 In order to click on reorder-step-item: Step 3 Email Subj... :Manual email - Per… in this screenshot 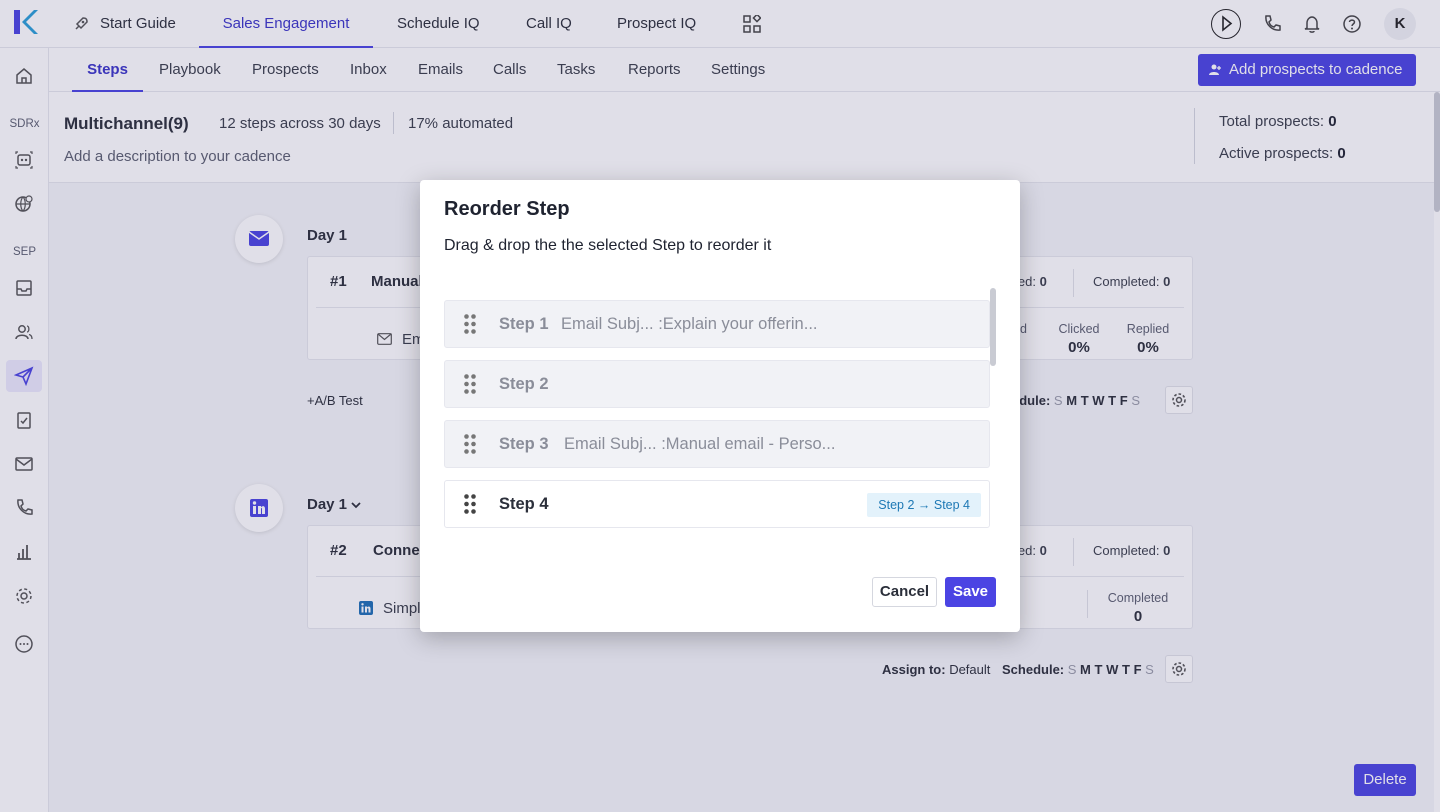, I will do `click(717, 444)`.